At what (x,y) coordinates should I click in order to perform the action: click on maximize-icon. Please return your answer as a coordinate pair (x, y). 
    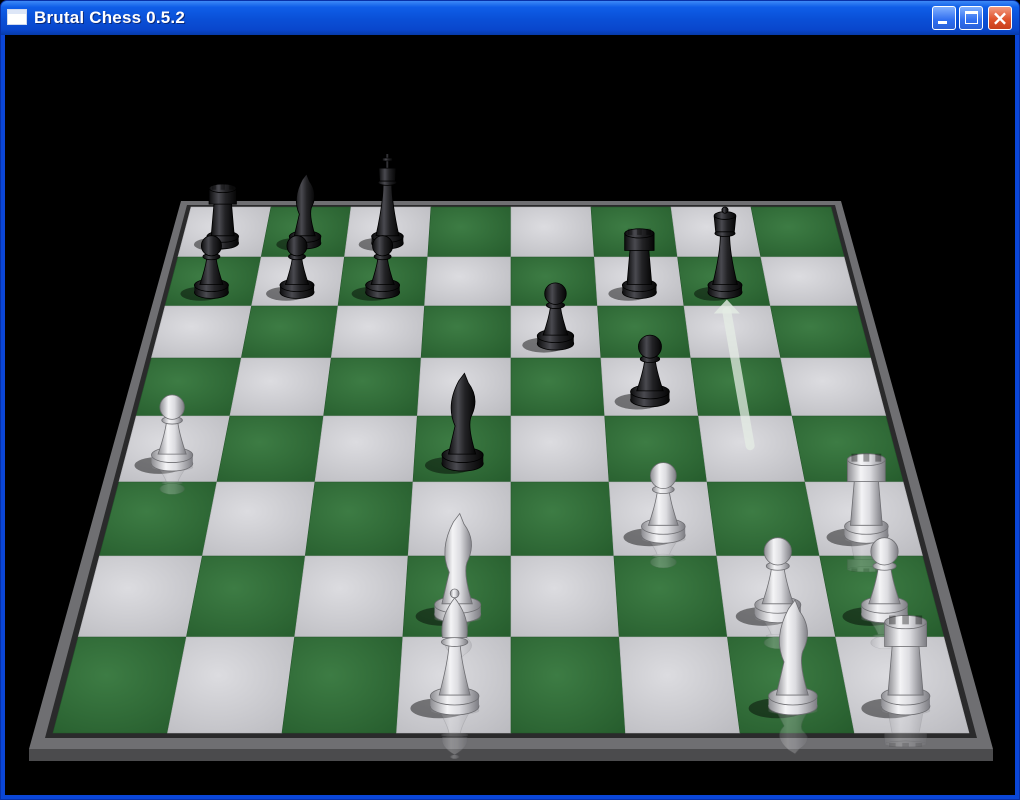
    Looking at the image, I should click on (971, 17).